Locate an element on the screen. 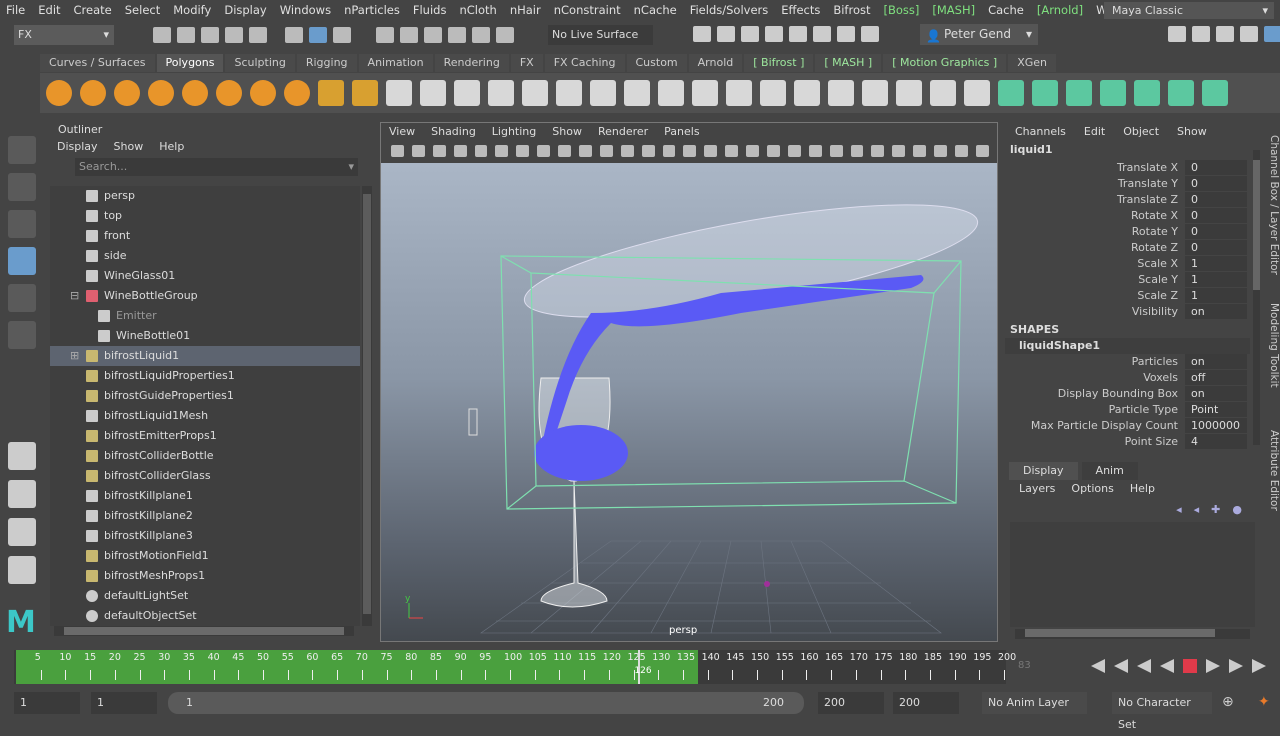 The height and width of the screenshot is (736, 1280). shelf-multi-cut-icon is located at coordinates (739, 93).